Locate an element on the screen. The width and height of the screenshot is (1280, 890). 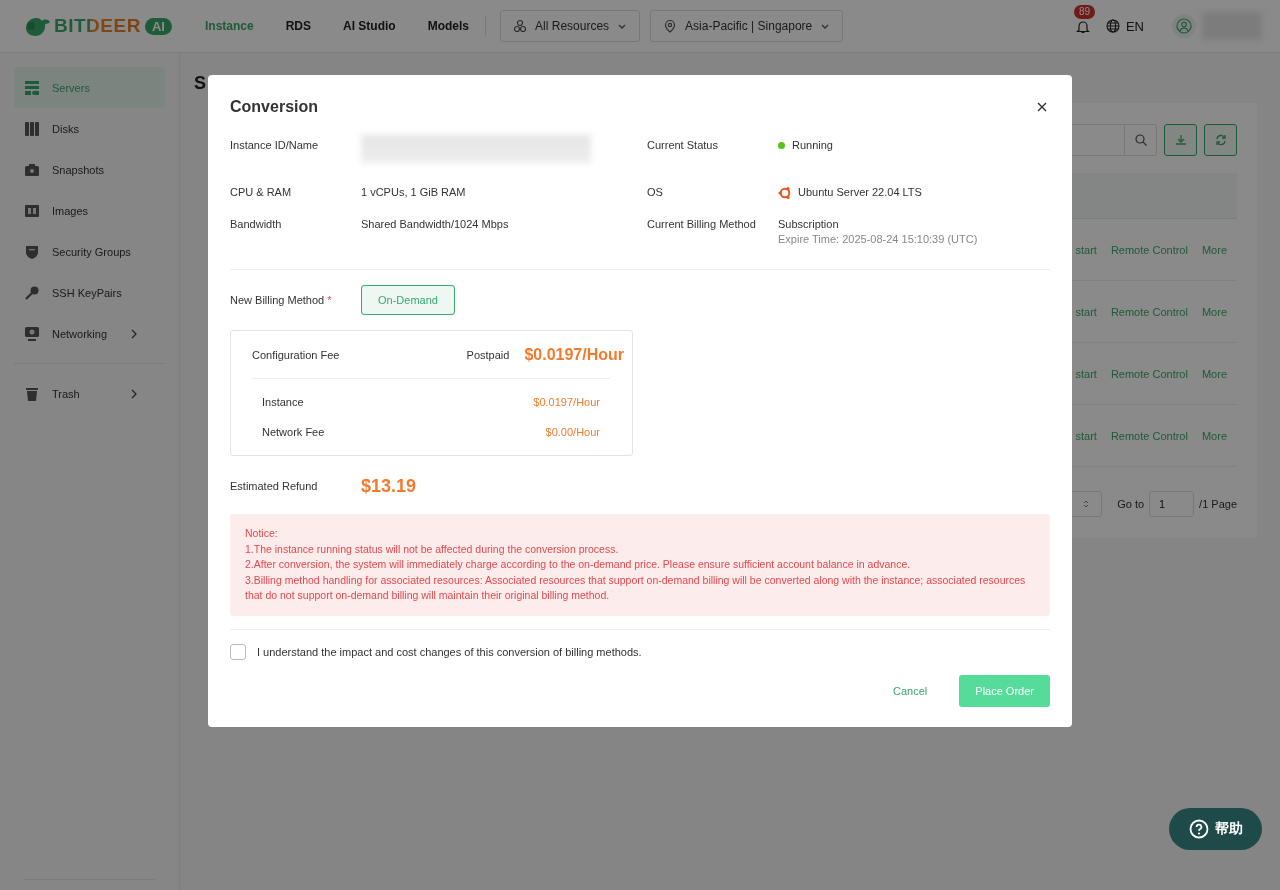
field-label: CPU & RAM is located at coordinates (261, 193).